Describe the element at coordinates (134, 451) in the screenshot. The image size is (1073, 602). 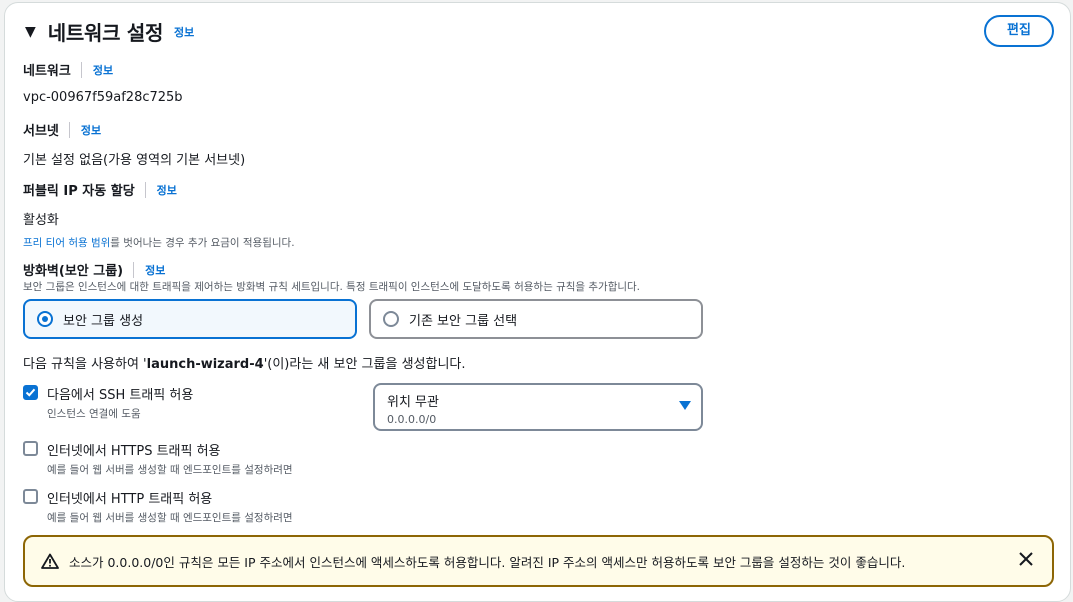
I see `https-rule-label: 인터넷에서 HTTPS 트래픽 허용` at that location.